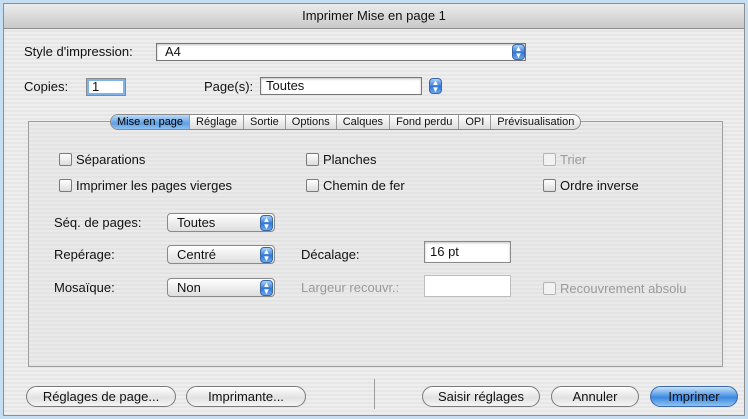 The image size is (748, 419). What do you see at coordinates (285, 85) in the screenshot?
I see `pages-value: Toutes` at bounding box center [285, 85].